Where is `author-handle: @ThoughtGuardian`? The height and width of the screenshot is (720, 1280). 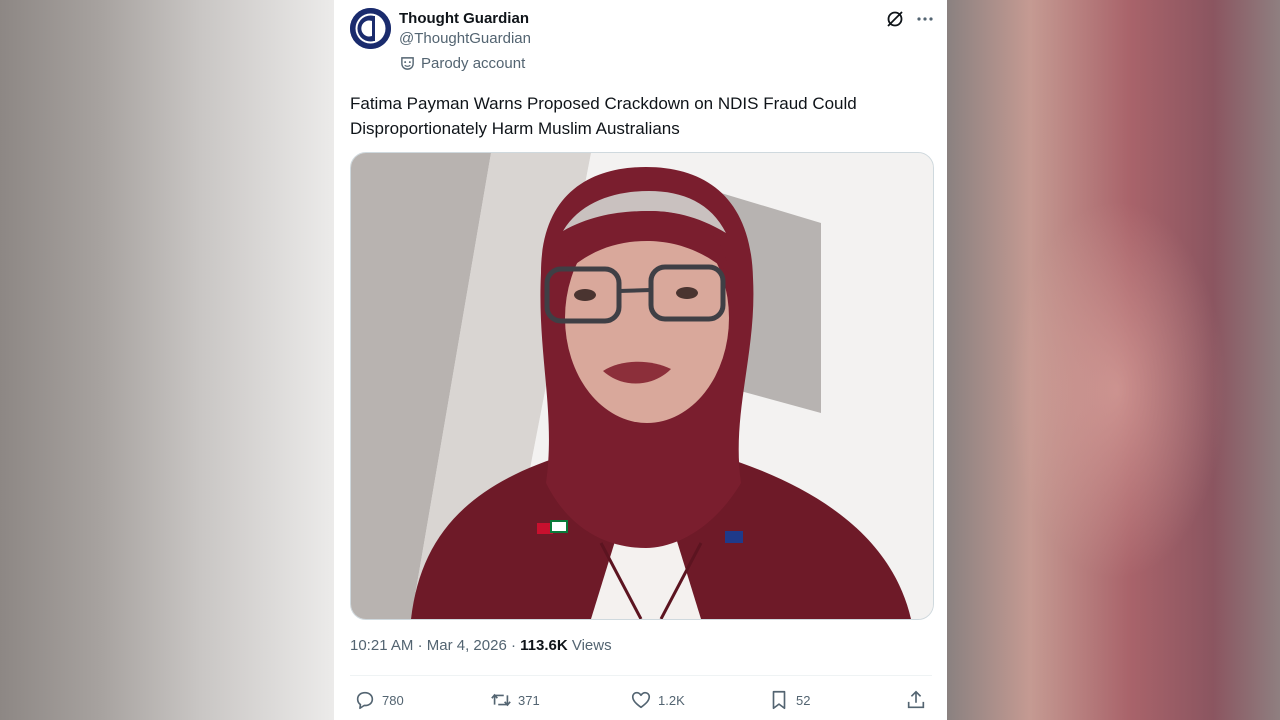 author-handle: @ThoughtGuardian is located at coordinates (465, 38).